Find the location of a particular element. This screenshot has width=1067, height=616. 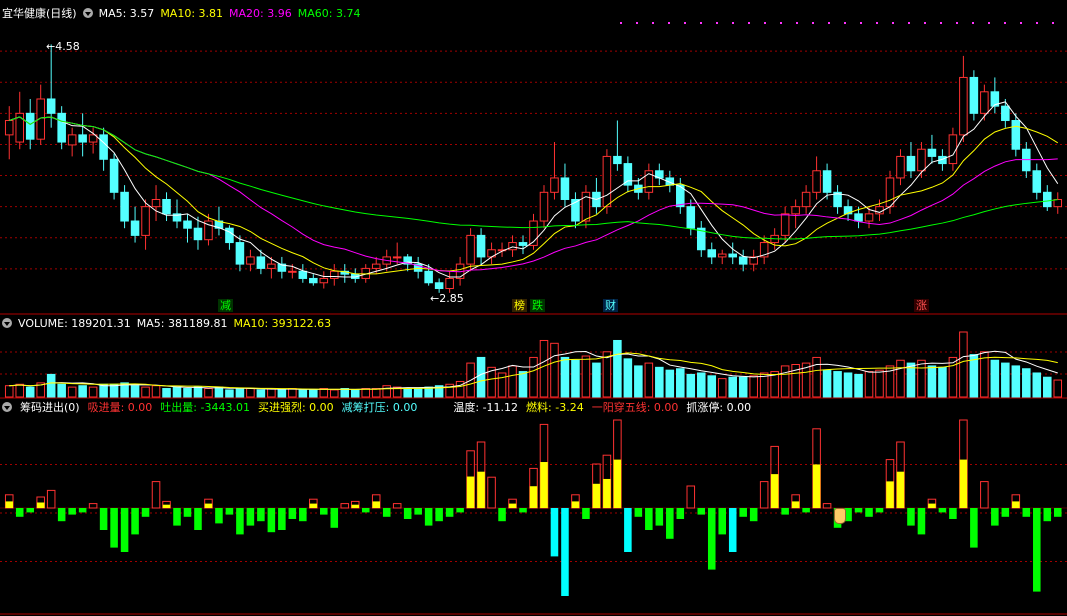

event-marker-rank: 榜 is located at coordinates (519, 305).